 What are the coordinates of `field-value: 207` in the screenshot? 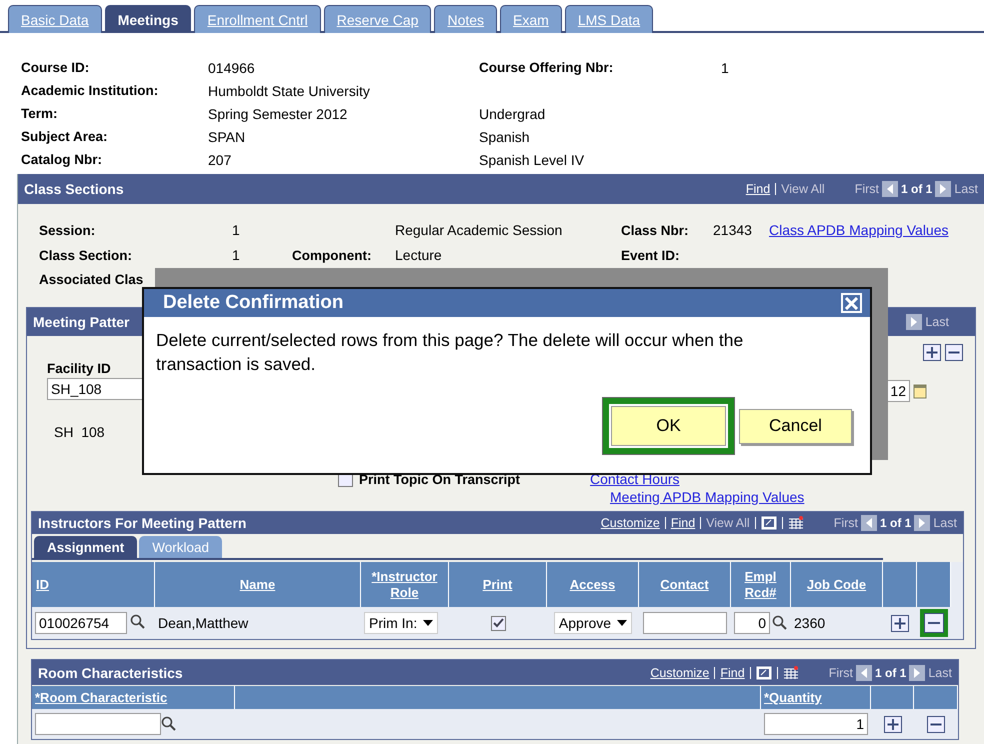 It's located at (220, 160).